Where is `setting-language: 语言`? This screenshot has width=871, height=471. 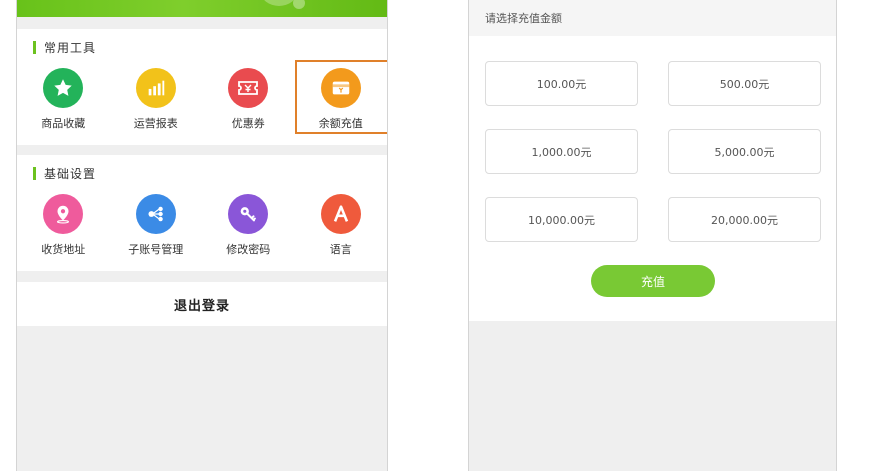 setting-language: 语言 is located at coordinates (341, 227).